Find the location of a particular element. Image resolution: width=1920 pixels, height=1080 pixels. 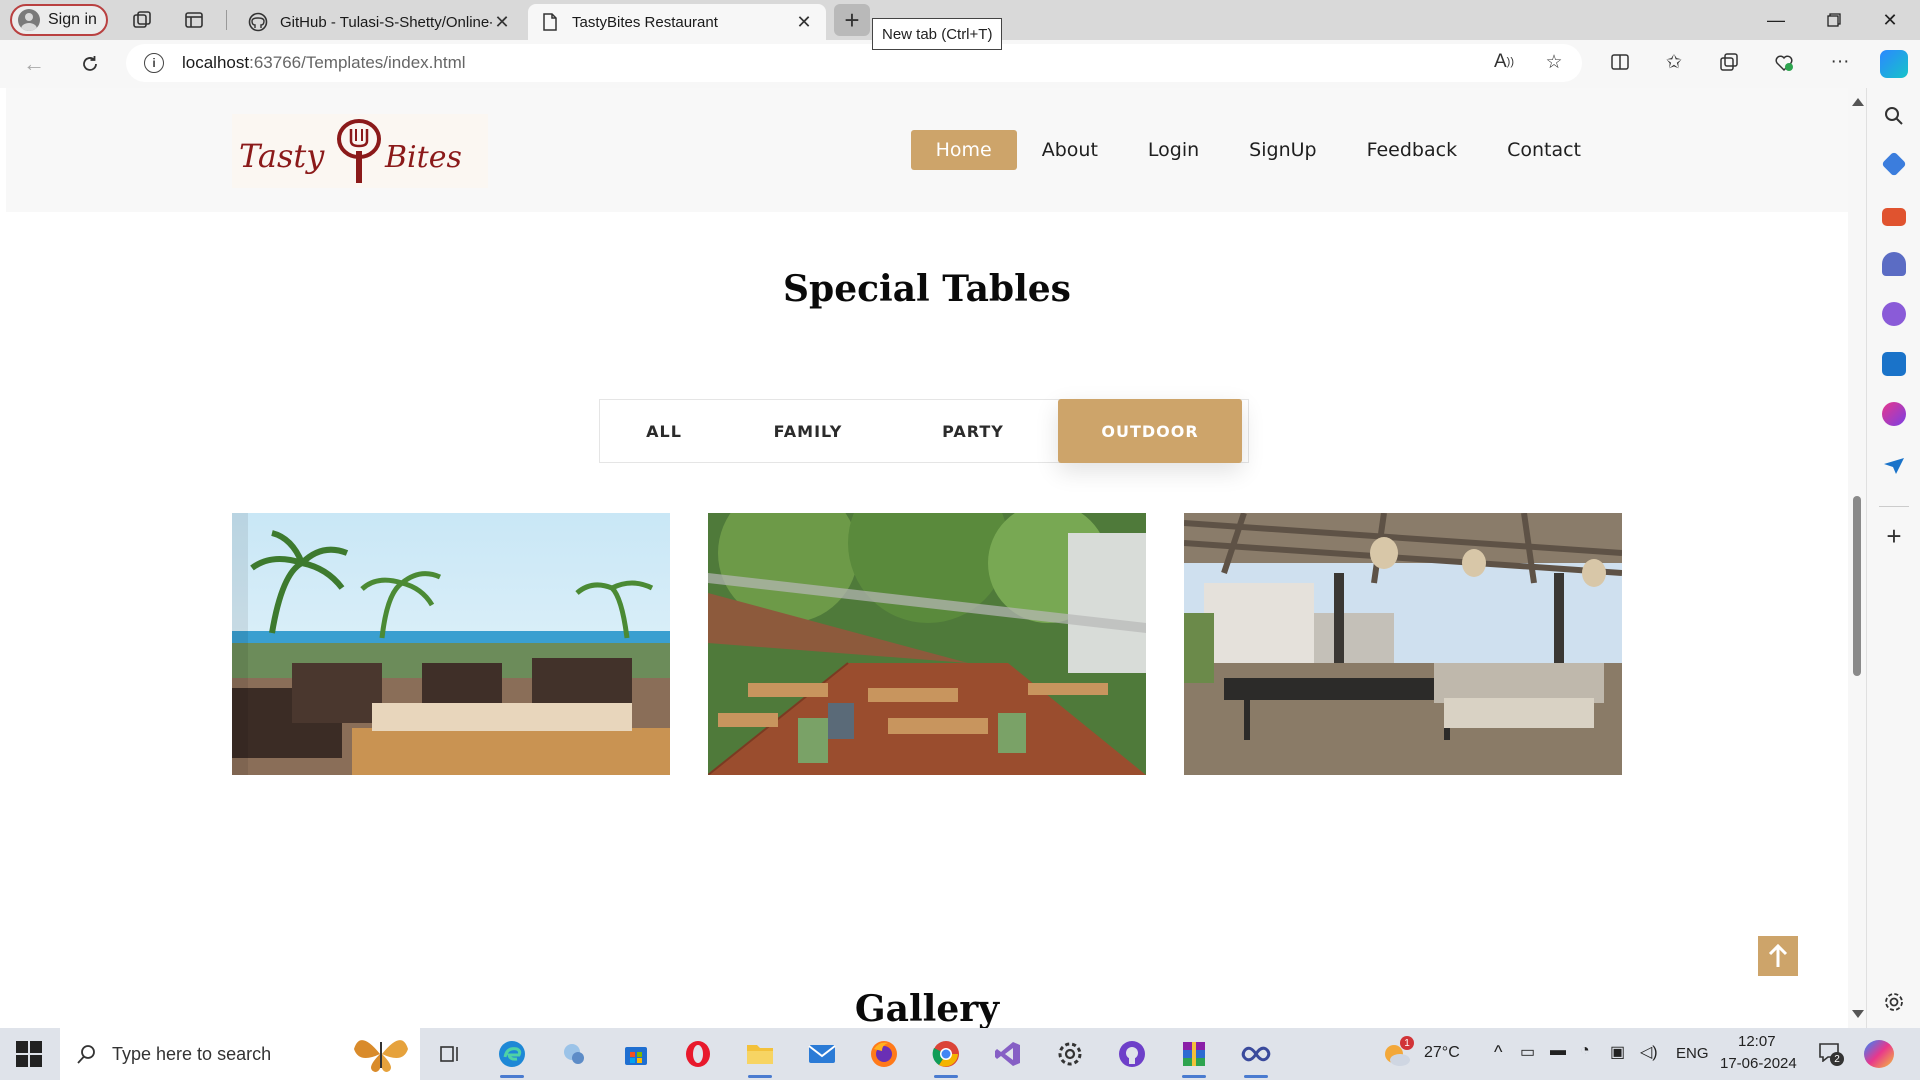

outlook-icon is located at coordinates (1894, 364).